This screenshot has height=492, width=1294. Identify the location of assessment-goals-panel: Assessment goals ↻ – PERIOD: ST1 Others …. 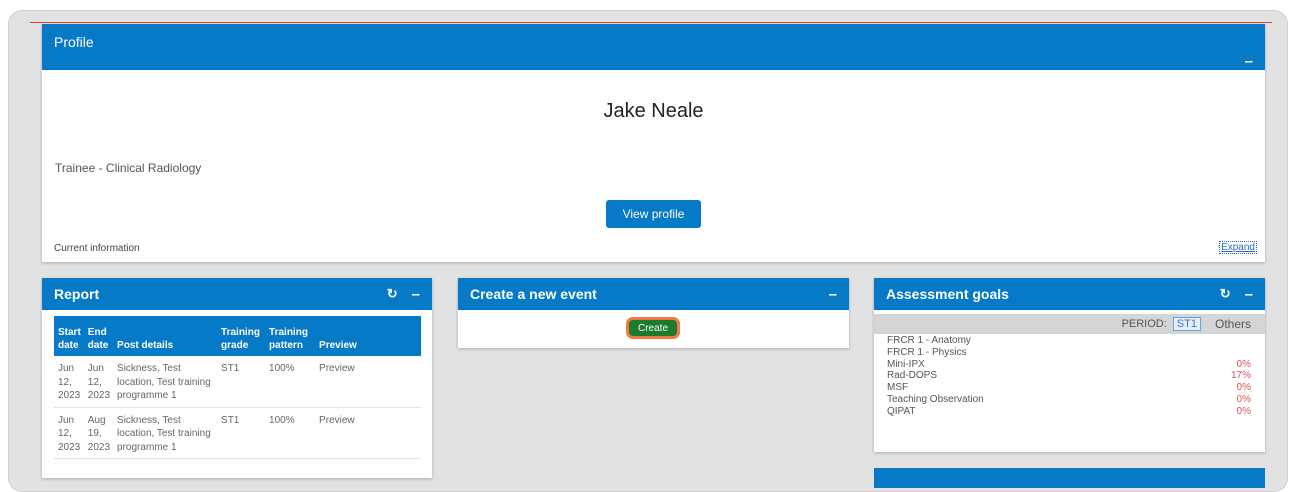
(1069, 365).